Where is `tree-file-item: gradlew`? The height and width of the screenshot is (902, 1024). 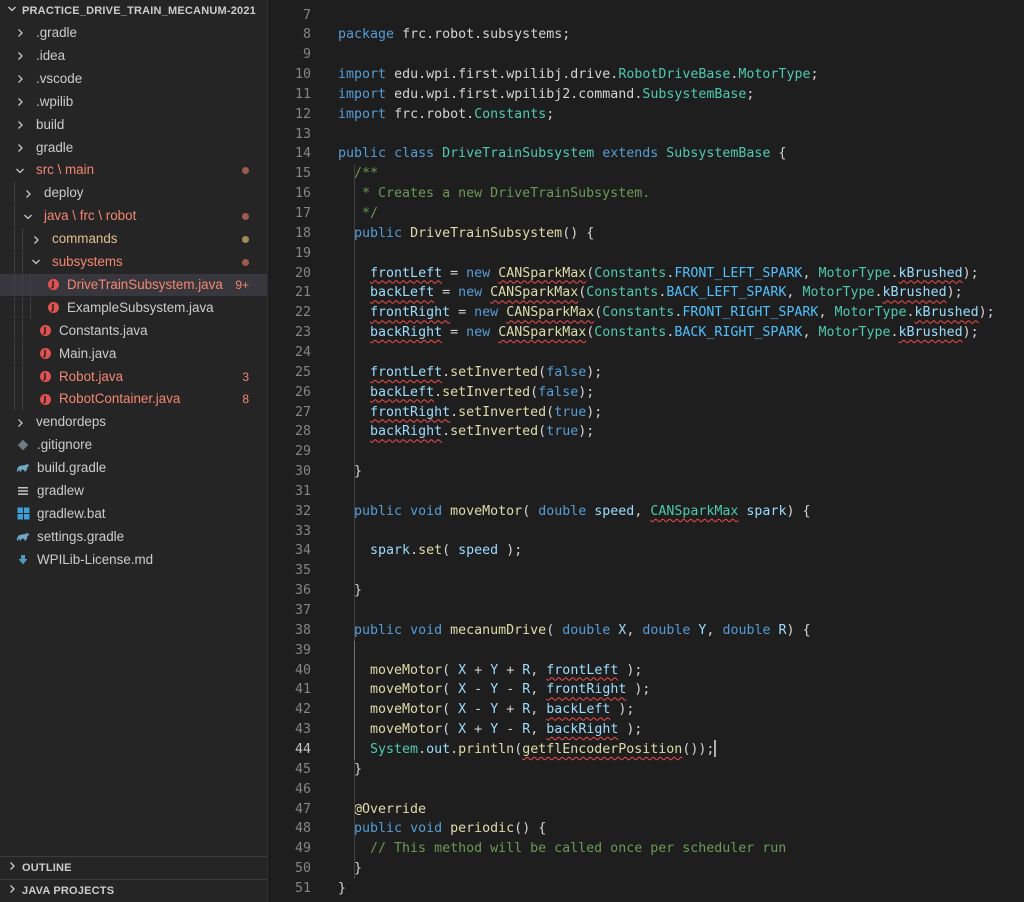
tree-file-item: gradlew is located at coordinates (133, 491).